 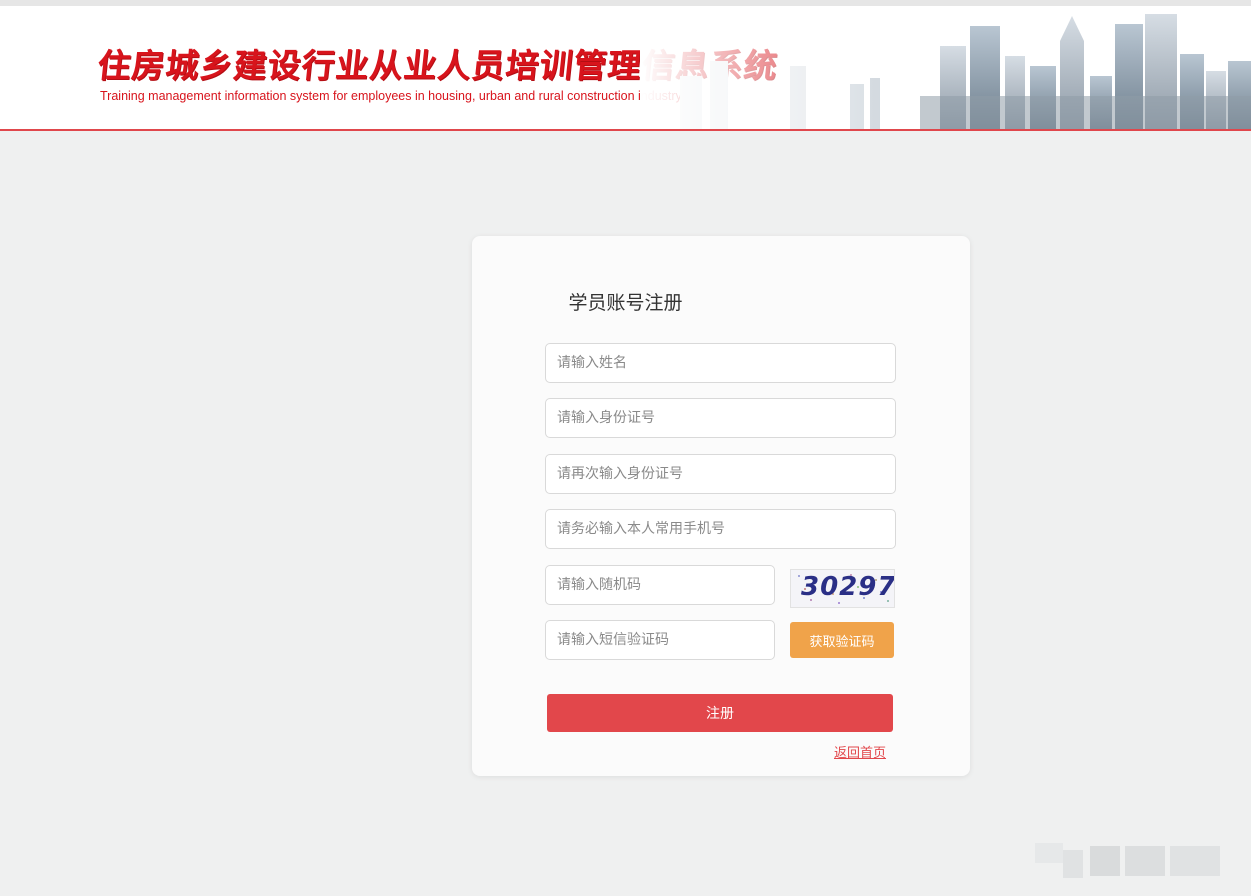 I want to click on get-sms-code-button: 获取验证码, so click(x=842, y=640).